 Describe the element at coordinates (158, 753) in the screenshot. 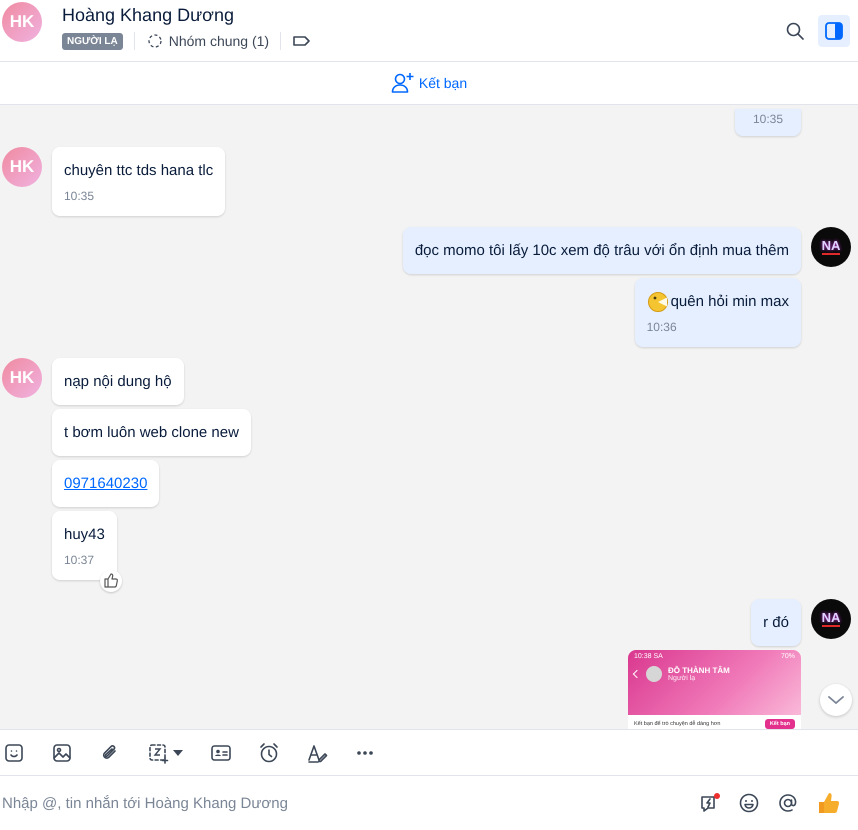

I see `screenshot-icon` at that location.